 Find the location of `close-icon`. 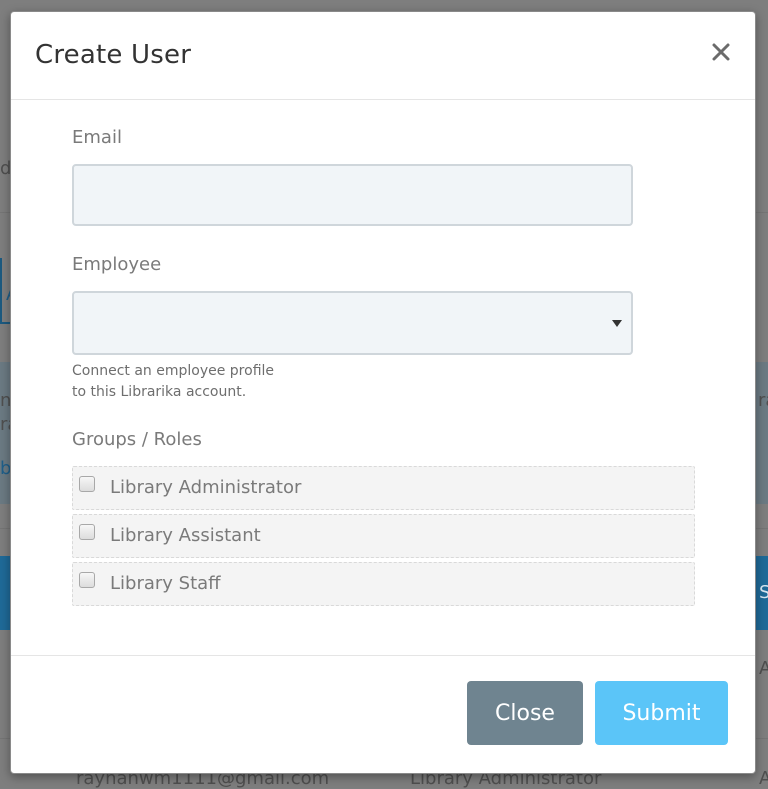

close-icon is located at coordinates (721, 52).